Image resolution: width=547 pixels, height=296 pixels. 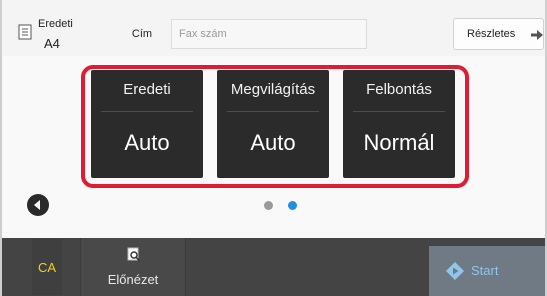 I want to click on preview-button: Előnézet, so click(x=133, y=267).